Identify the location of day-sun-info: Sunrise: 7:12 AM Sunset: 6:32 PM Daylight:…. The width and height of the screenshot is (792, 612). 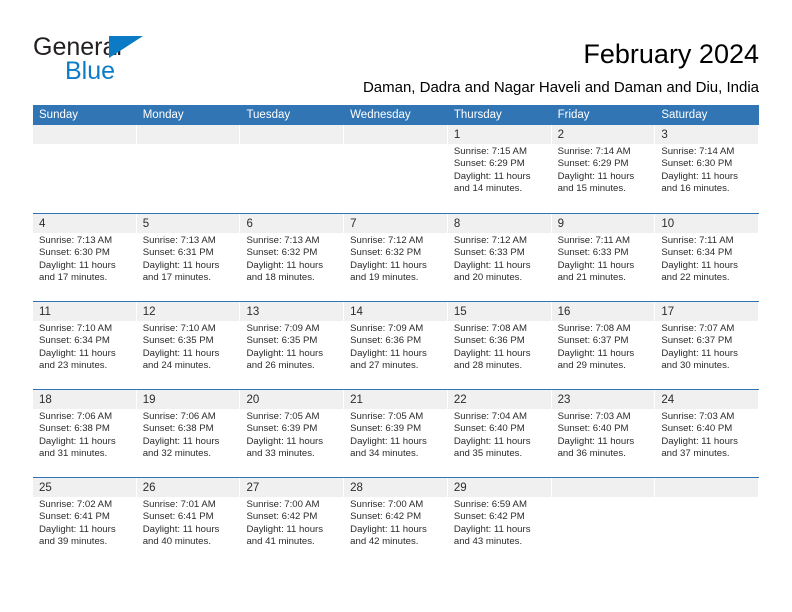
(395, 259).